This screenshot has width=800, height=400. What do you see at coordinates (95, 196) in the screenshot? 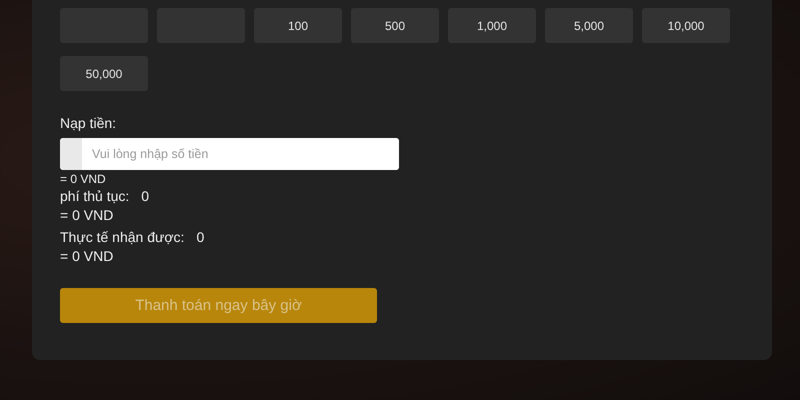
I see `fee-label: phí thủ tục:` at bounding box center [95, 196].